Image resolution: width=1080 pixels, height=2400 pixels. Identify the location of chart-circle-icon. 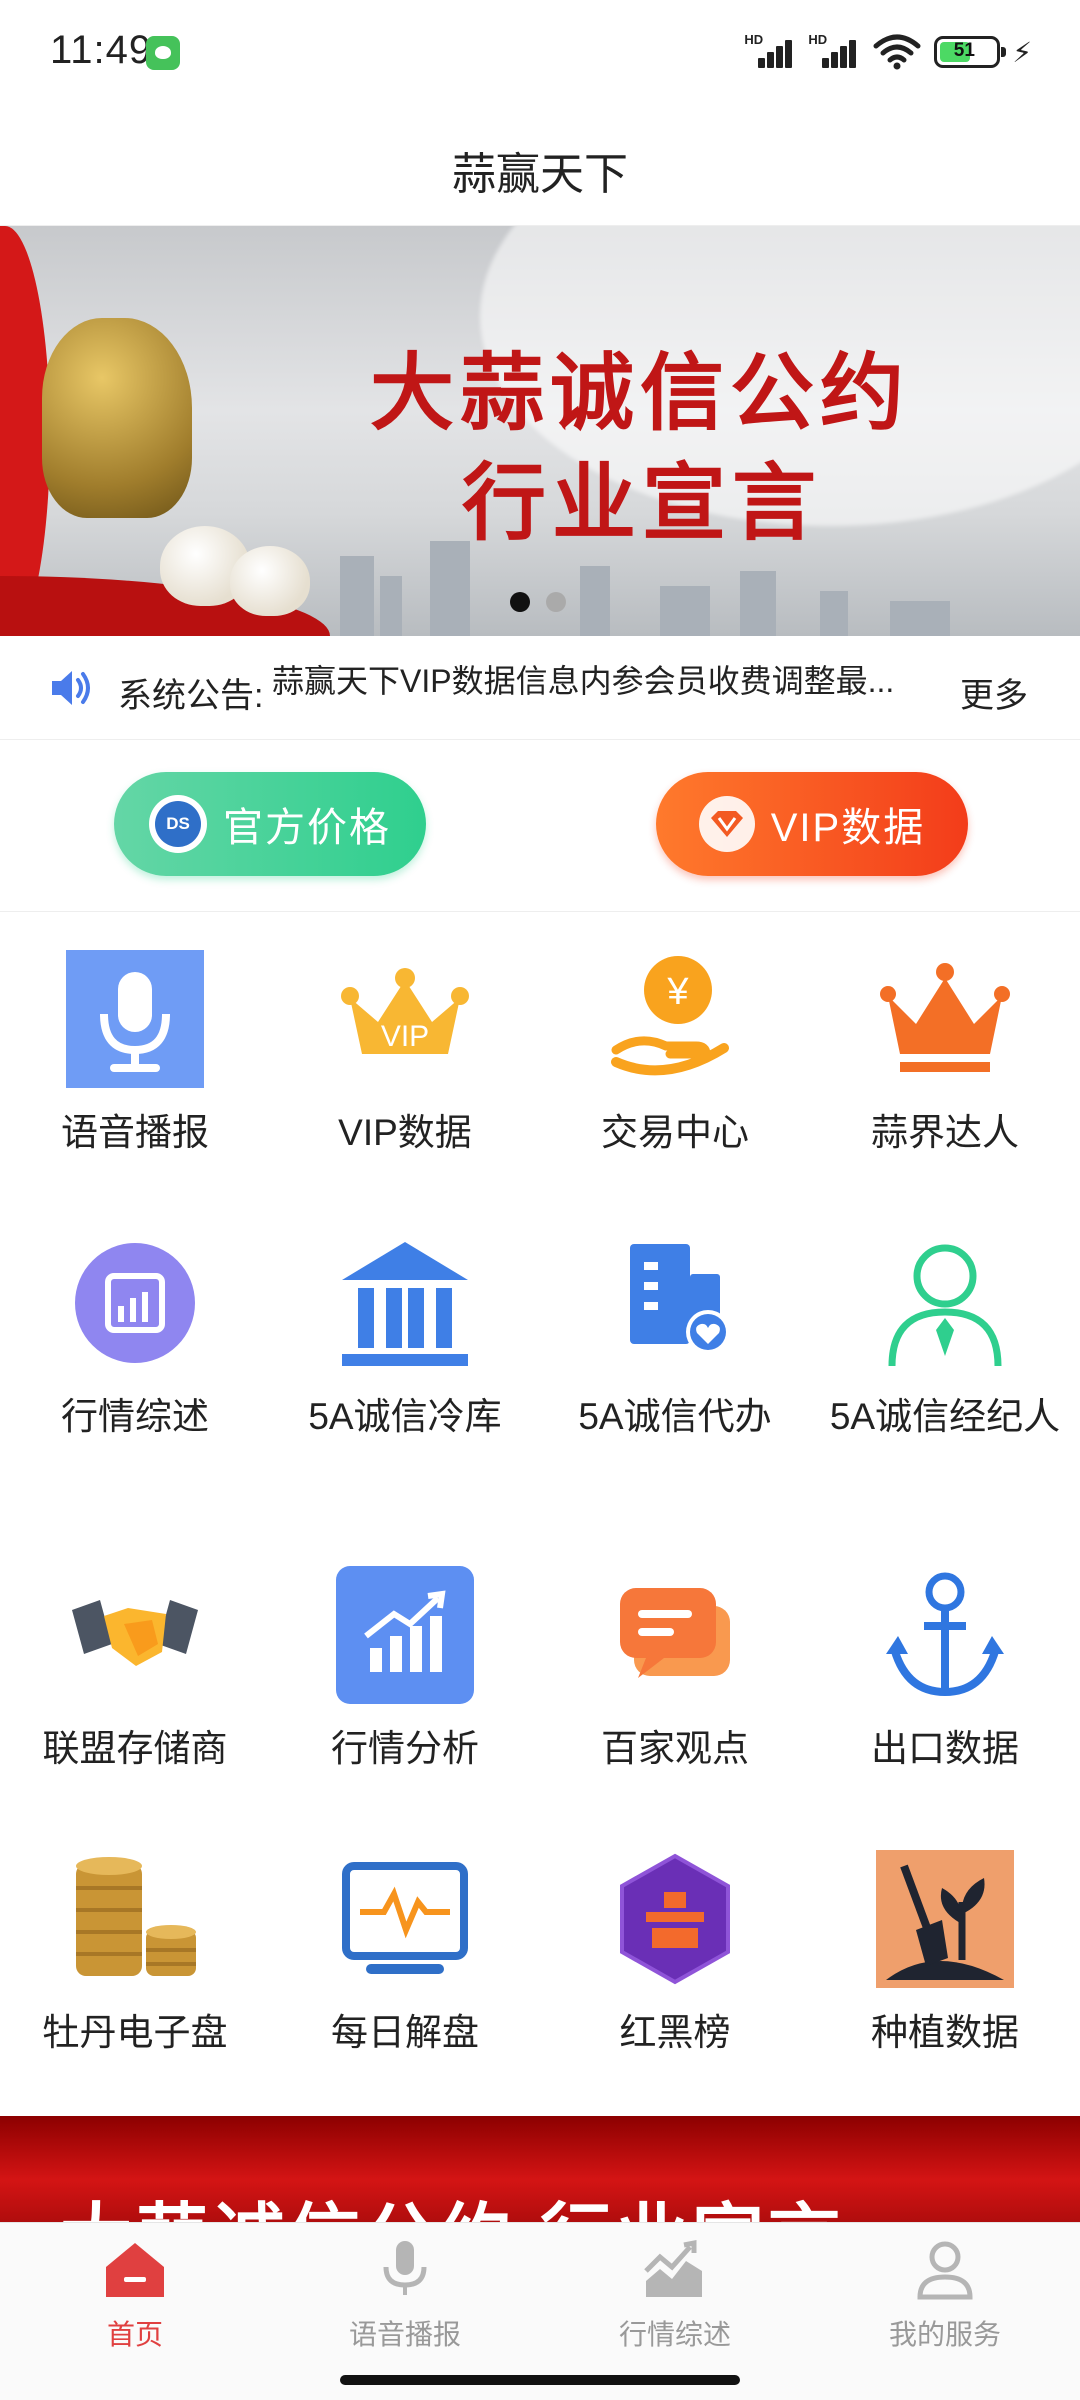
(135, 1303).